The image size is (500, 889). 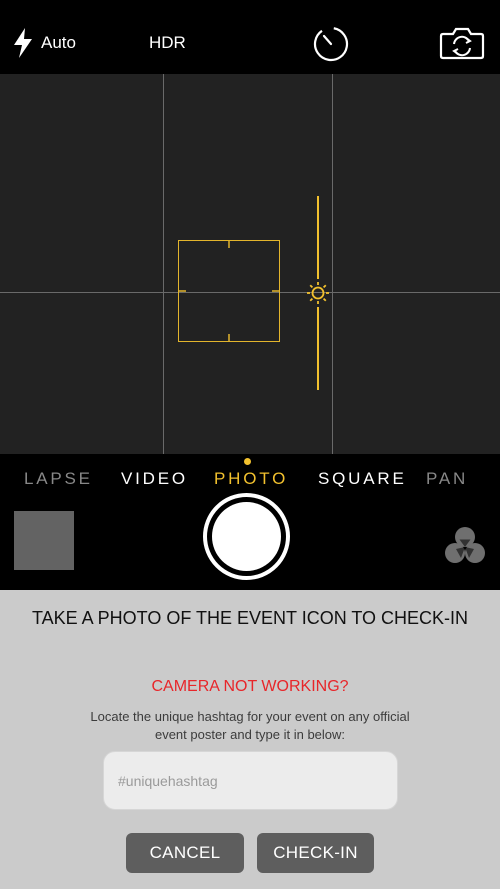 I want to click on sun-icon, so click(x=318, y=293).